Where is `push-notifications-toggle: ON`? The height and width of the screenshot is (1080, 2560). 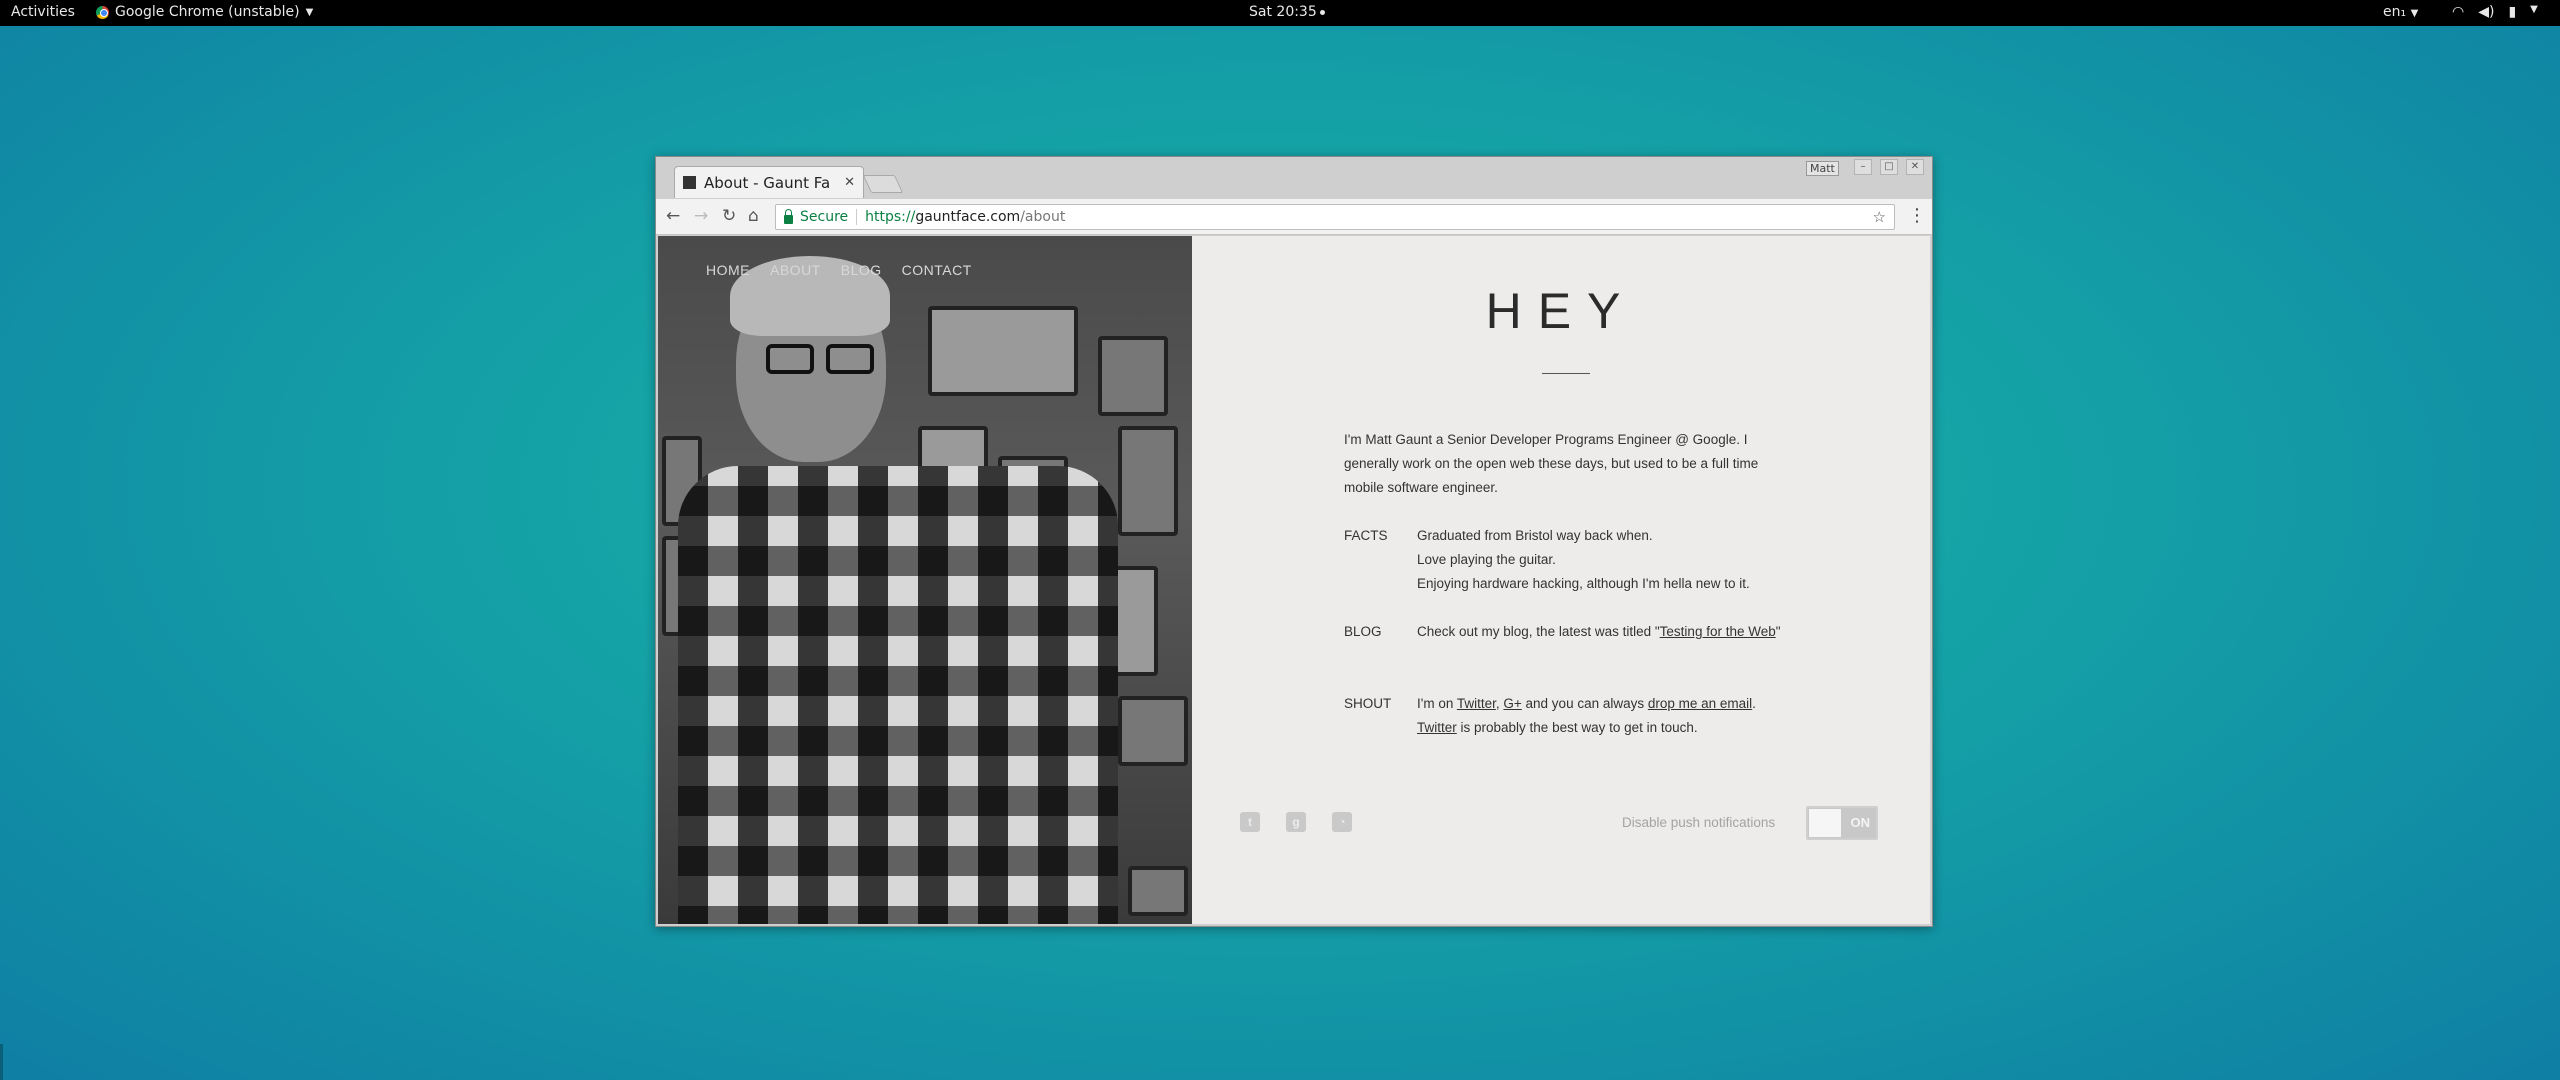 push-notifications-toggle: ON is located at coordinates (1842, 823).